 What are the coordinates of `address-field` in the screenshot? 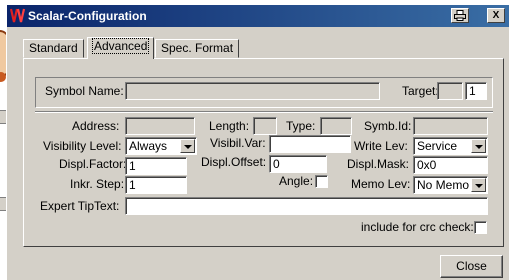 It's located at (160, 126).